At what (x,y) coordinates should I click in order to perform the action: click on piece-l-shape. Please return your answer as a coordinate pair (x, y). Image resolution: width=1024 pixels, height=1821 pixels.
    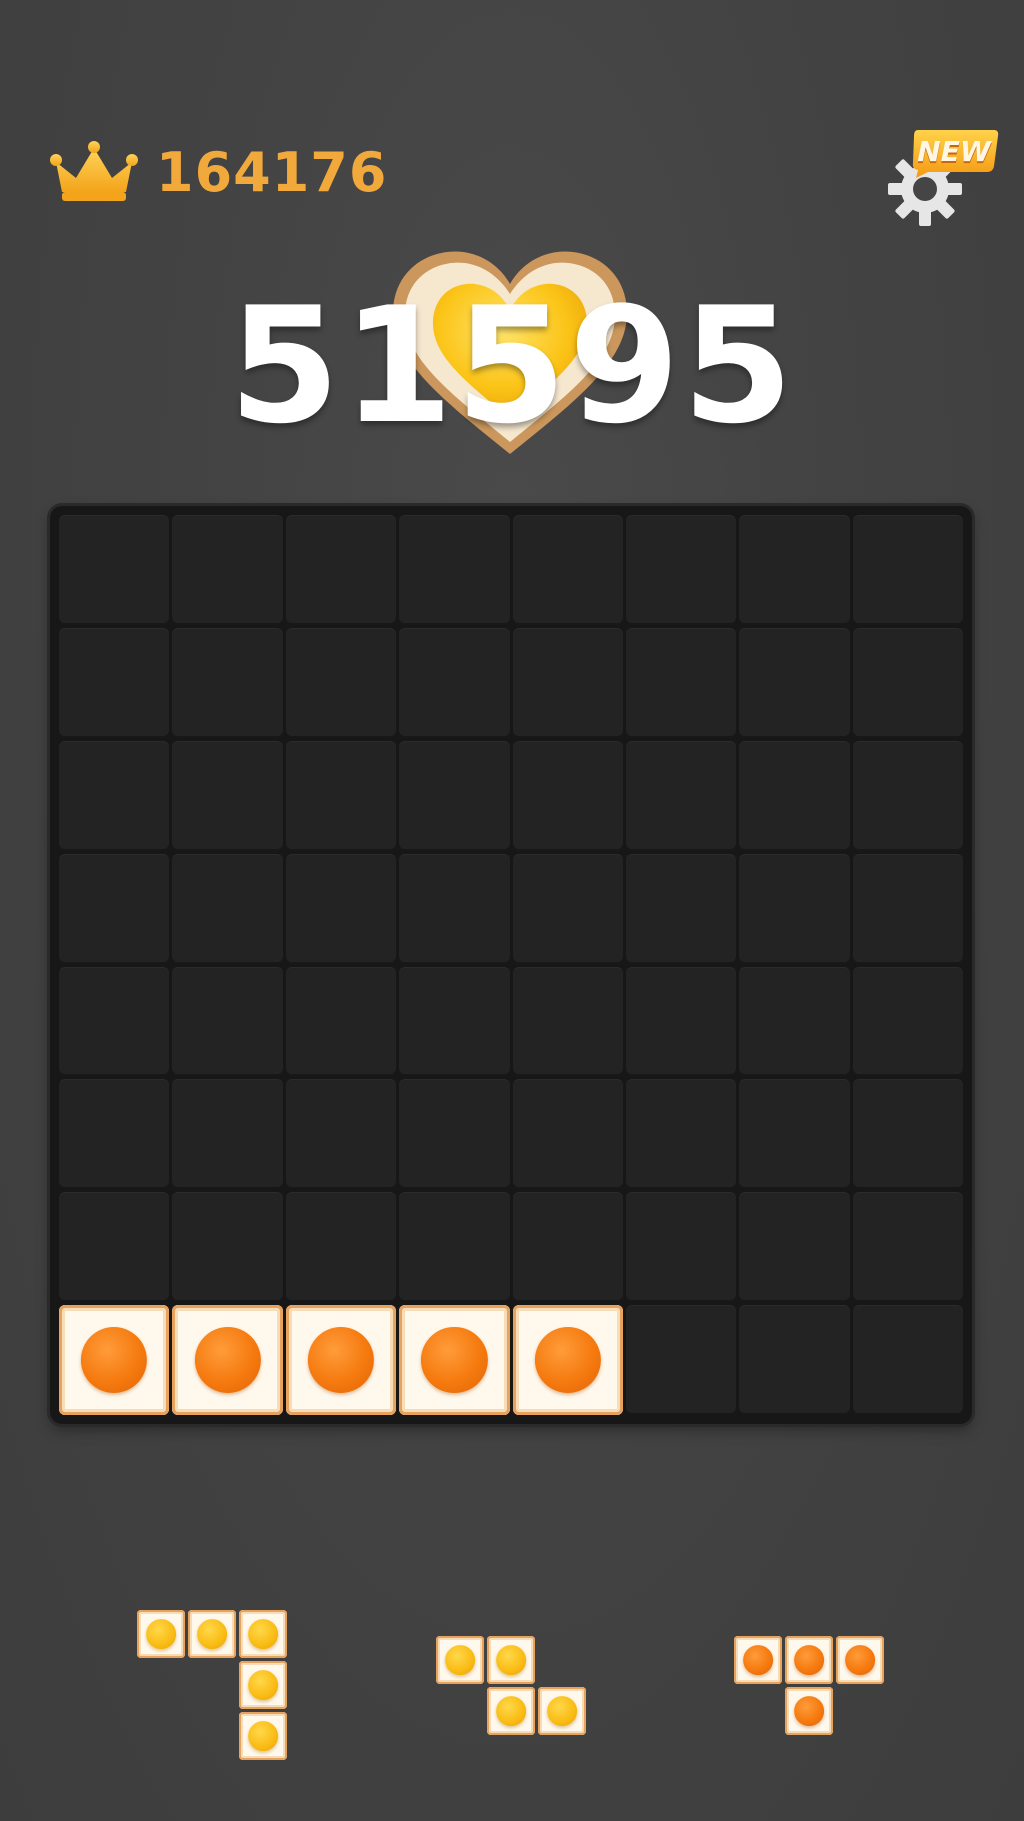
    Looking at the image, I should click on (213, 1686).